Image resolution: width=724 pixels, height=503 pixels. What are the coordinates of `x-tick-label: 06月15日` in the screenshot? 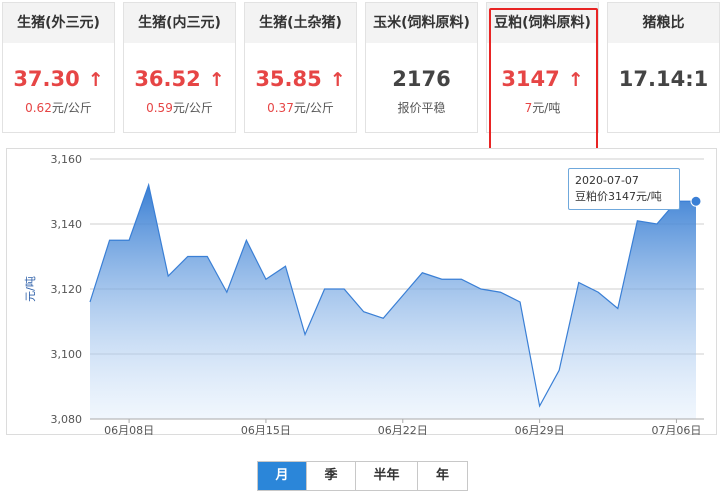 It's located at (266, 429).